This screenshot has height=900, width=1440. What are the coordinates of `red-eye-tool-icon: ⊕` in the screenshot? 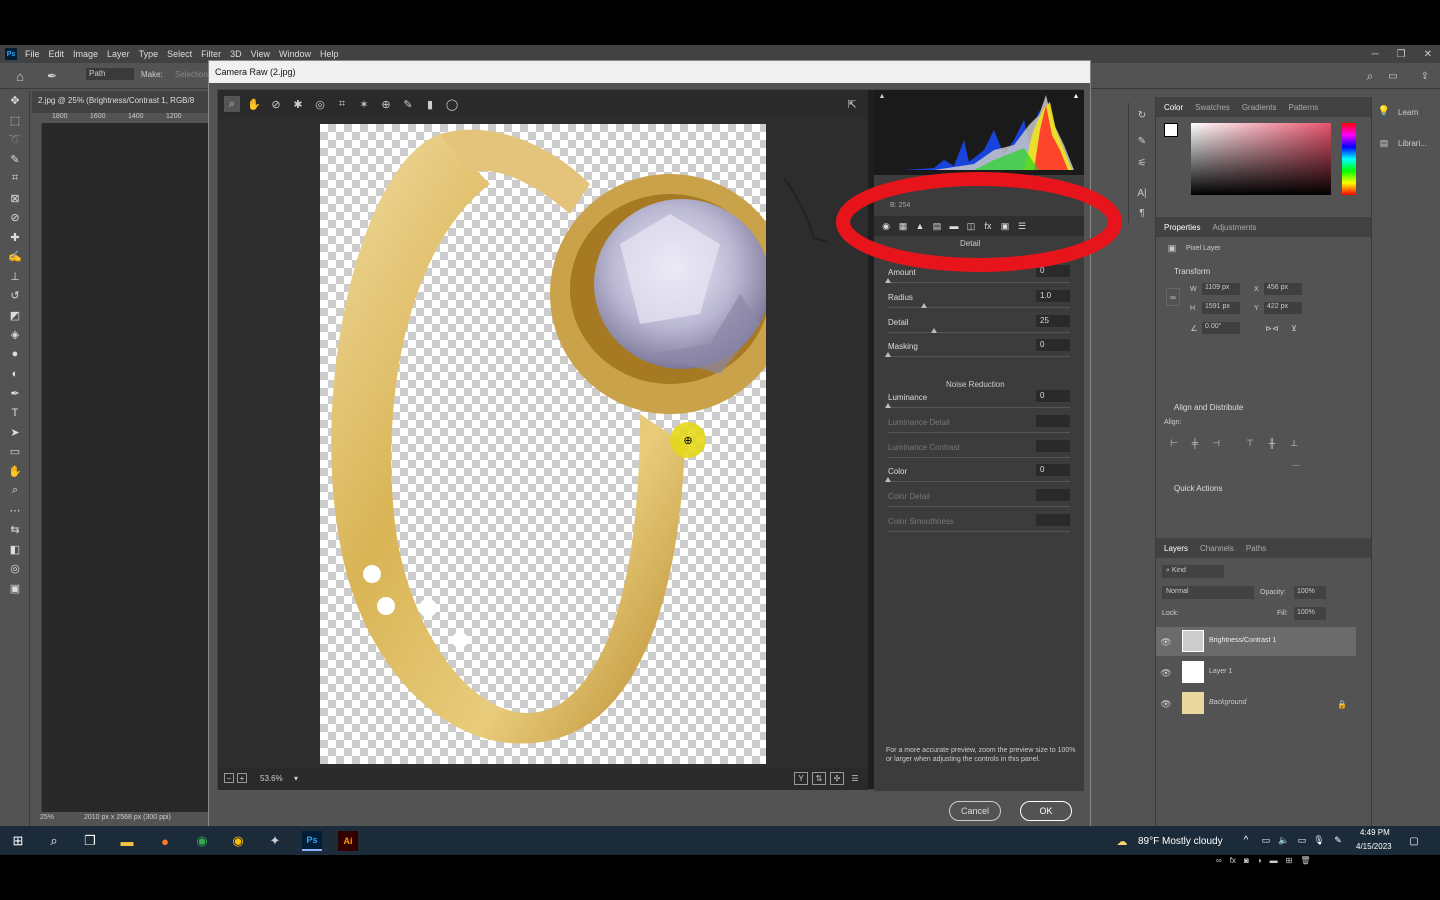 It's located at (386, 104).